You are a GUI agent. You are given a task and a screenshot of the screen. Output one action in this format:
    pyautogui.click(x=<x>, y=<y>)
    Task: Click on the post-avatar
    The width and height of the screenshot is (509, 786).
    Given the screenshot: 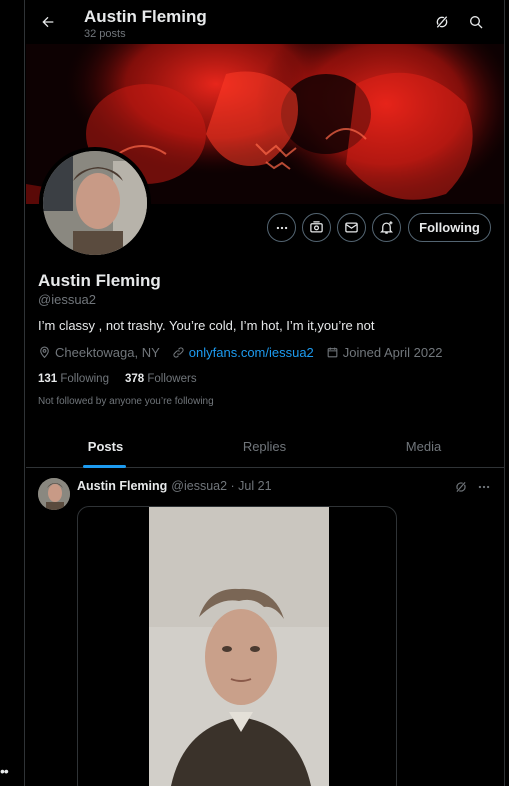 What is the action you would take?
    pyautogui.click(x=54, y=494)
    